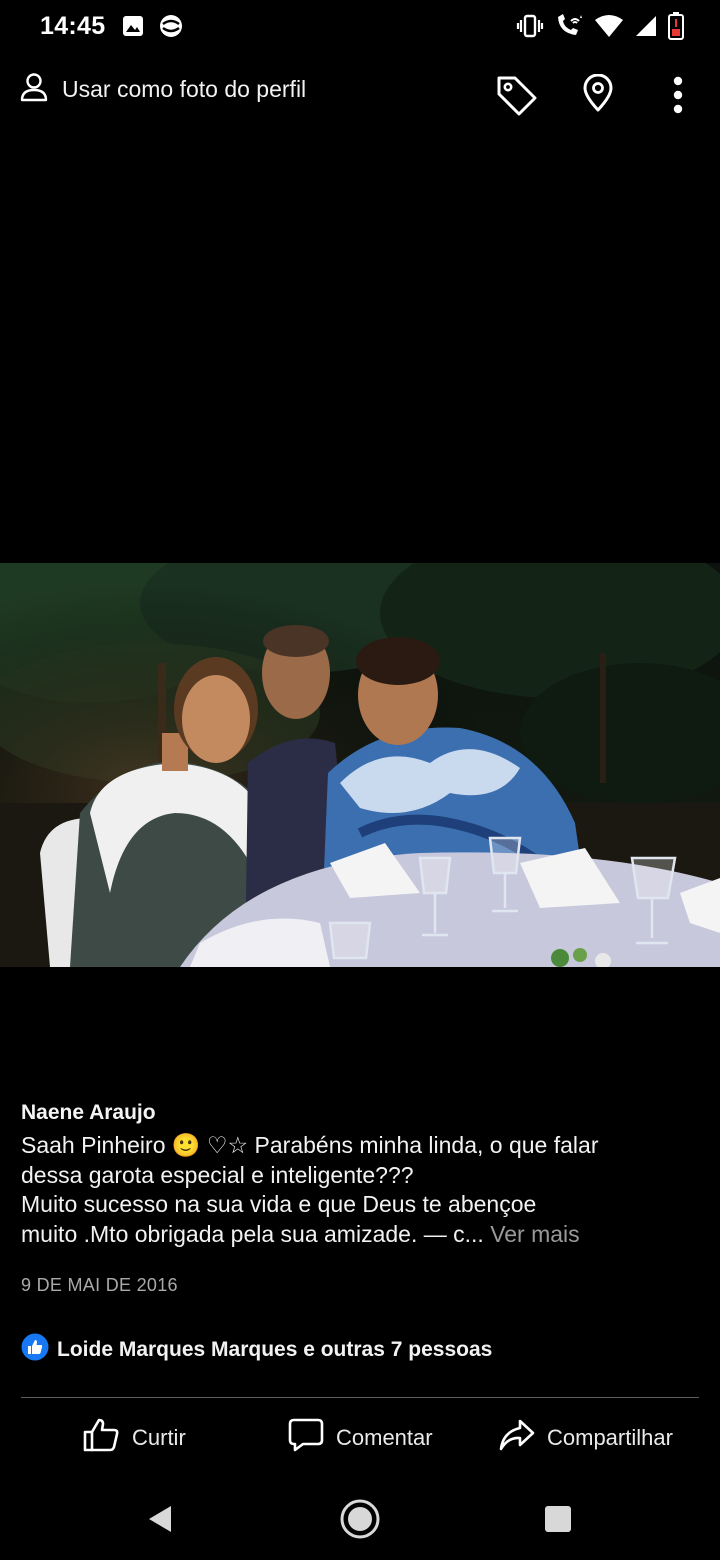 The image size is (720, 1560). Describe the element at coordinates (517, 95) in the screenshot. I see `tag-icon` at that location.